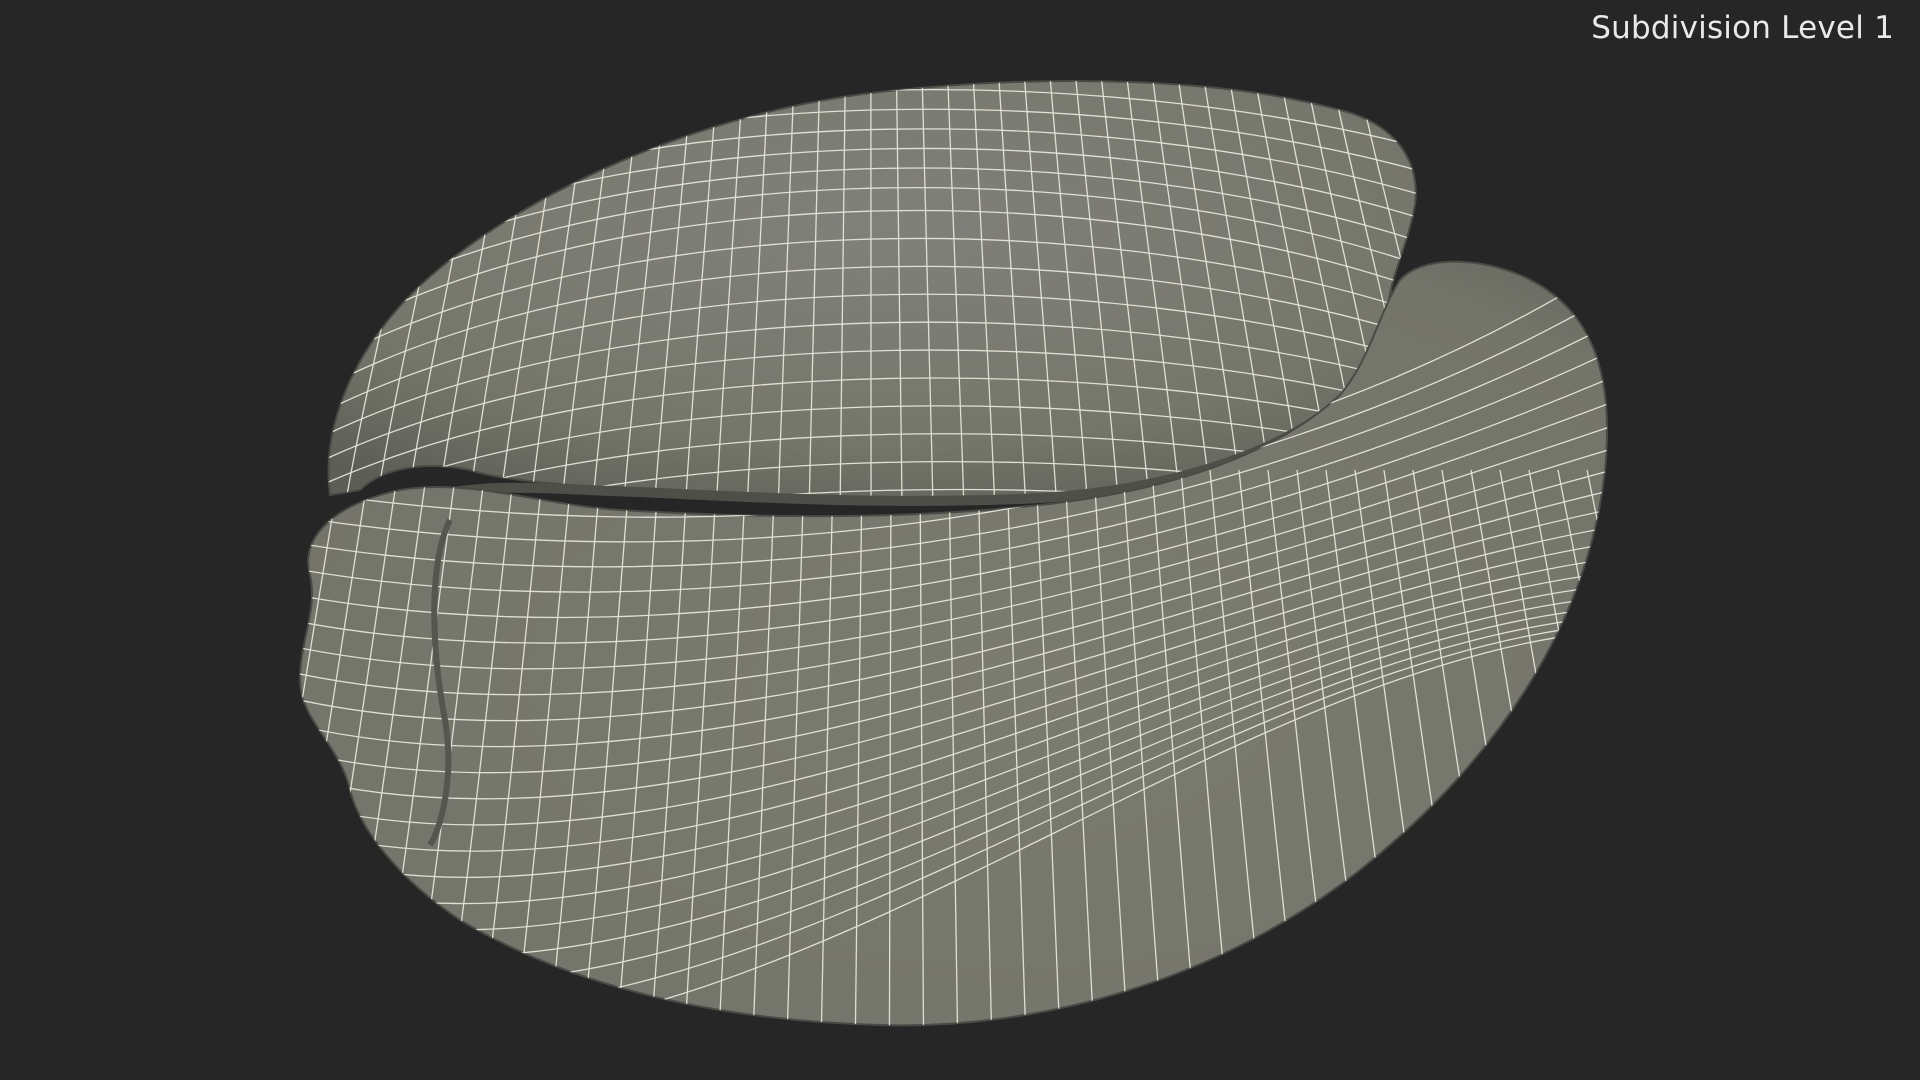 The height and width of the screenshot is (1080, 1920). What do you see at coordinates (1742, 28) in the screenshot?
I see `subdivision-level-label: Subdivision Level 1` at bounding box center [1742, 28].